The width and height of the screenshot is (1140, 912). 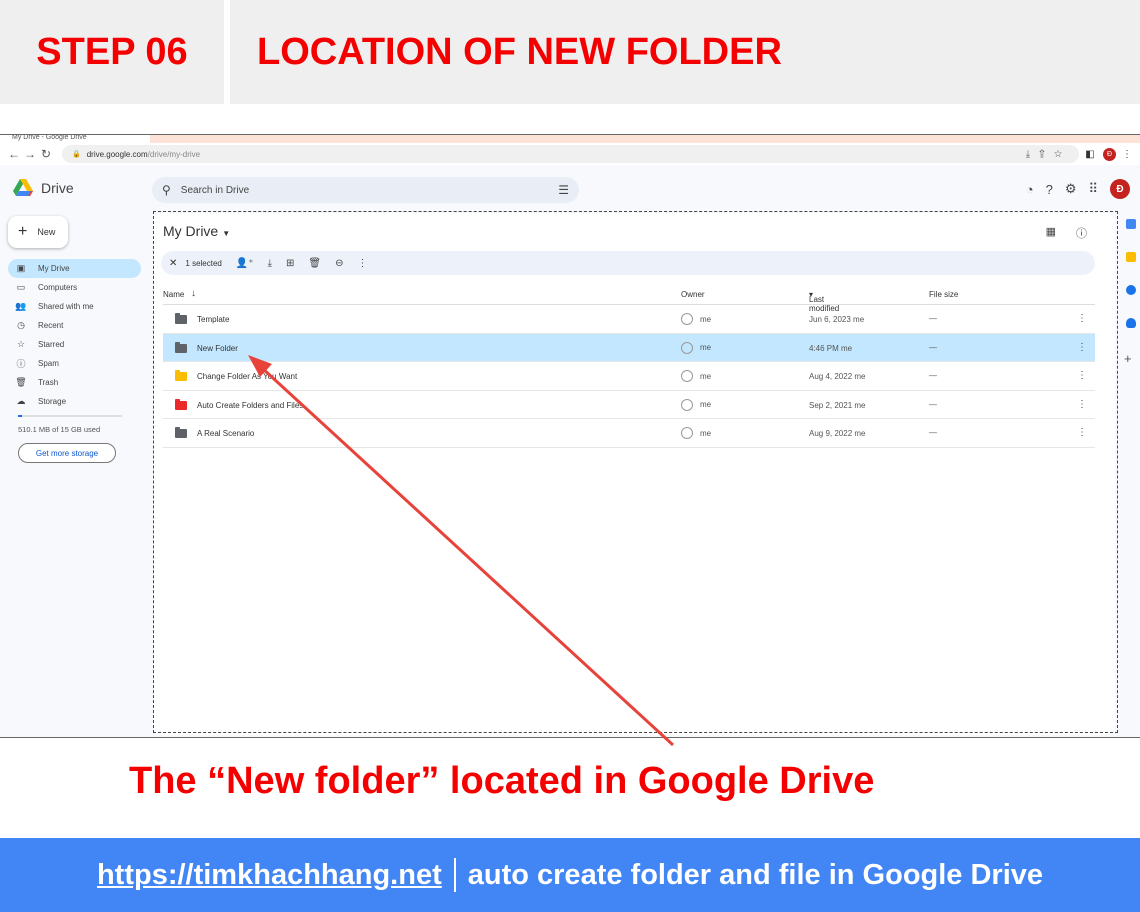 What do you see at coordinates (943, 294) in the screenshot?
I see `column-file-size: File size` at bounding box center [943, 294].